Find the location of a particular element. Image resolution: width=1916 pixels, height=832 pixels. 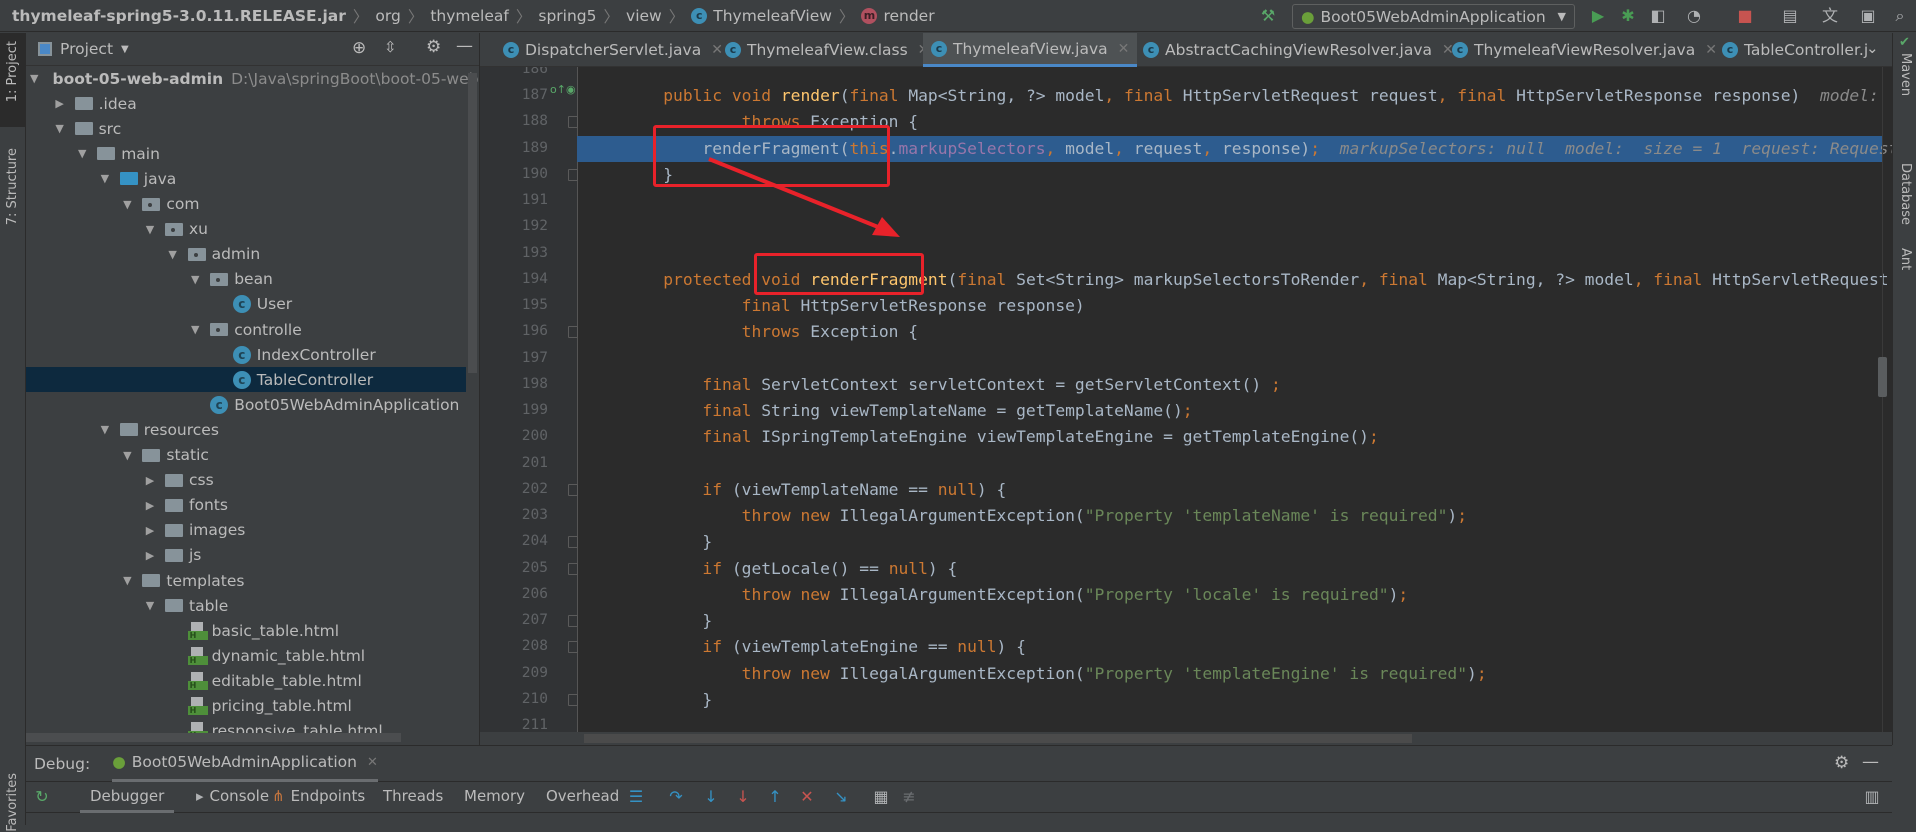

step-over-icon: ↷ is located at coordinates (676, 796).